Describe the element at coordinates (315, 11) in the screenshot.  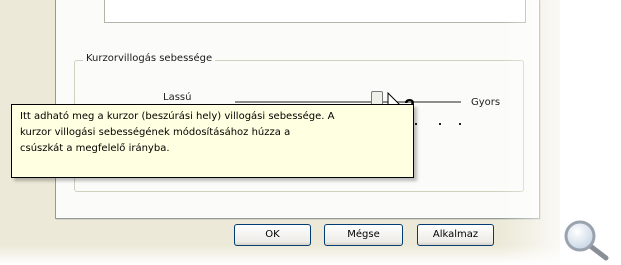
I see `upper-list-box` at that location.